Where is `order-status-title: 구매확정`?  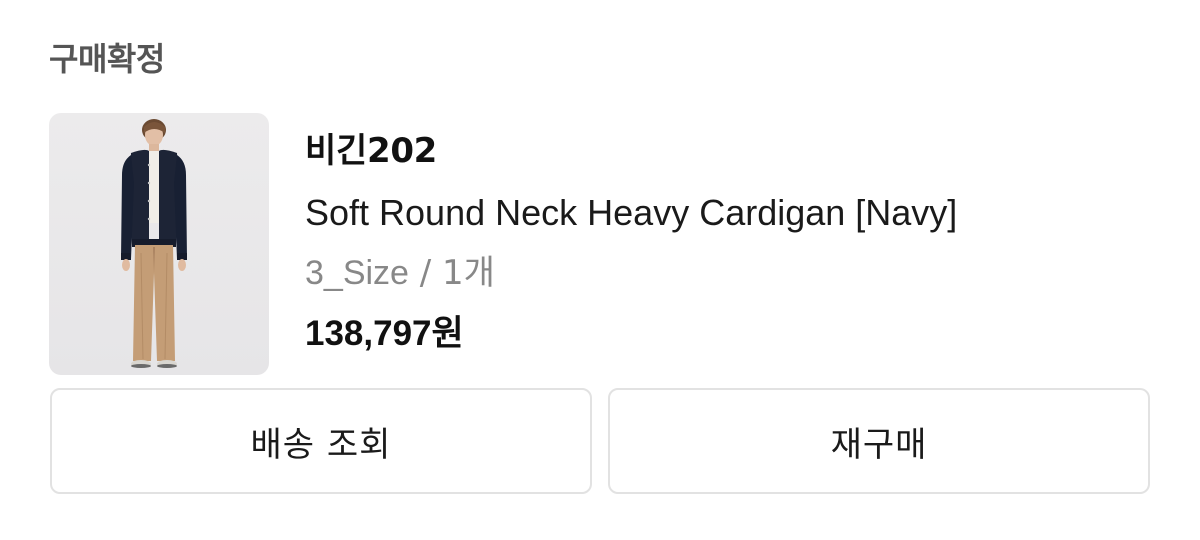 order-status-title: 구매확정 is located at coordinates (107, 59).